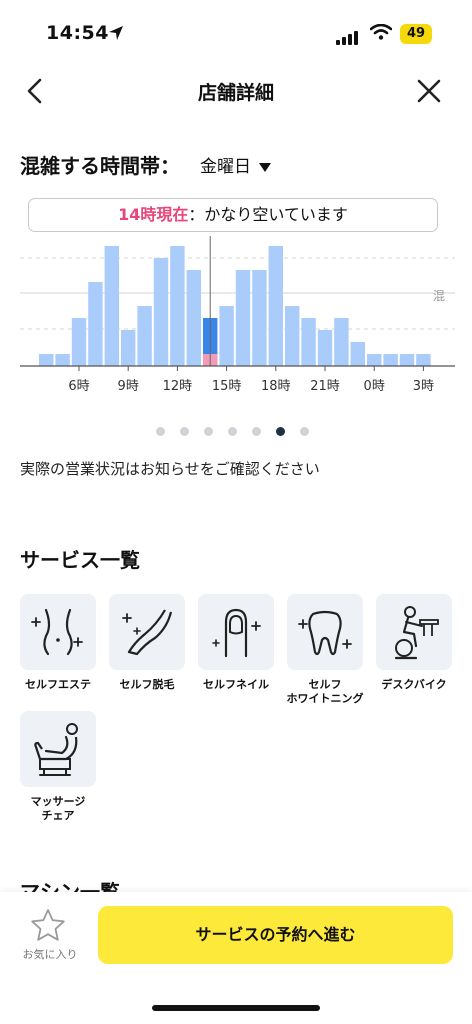 This screenshot has width=472, height=1024. I want to click on services-section-title: サービス一覧, so click(80, 560).